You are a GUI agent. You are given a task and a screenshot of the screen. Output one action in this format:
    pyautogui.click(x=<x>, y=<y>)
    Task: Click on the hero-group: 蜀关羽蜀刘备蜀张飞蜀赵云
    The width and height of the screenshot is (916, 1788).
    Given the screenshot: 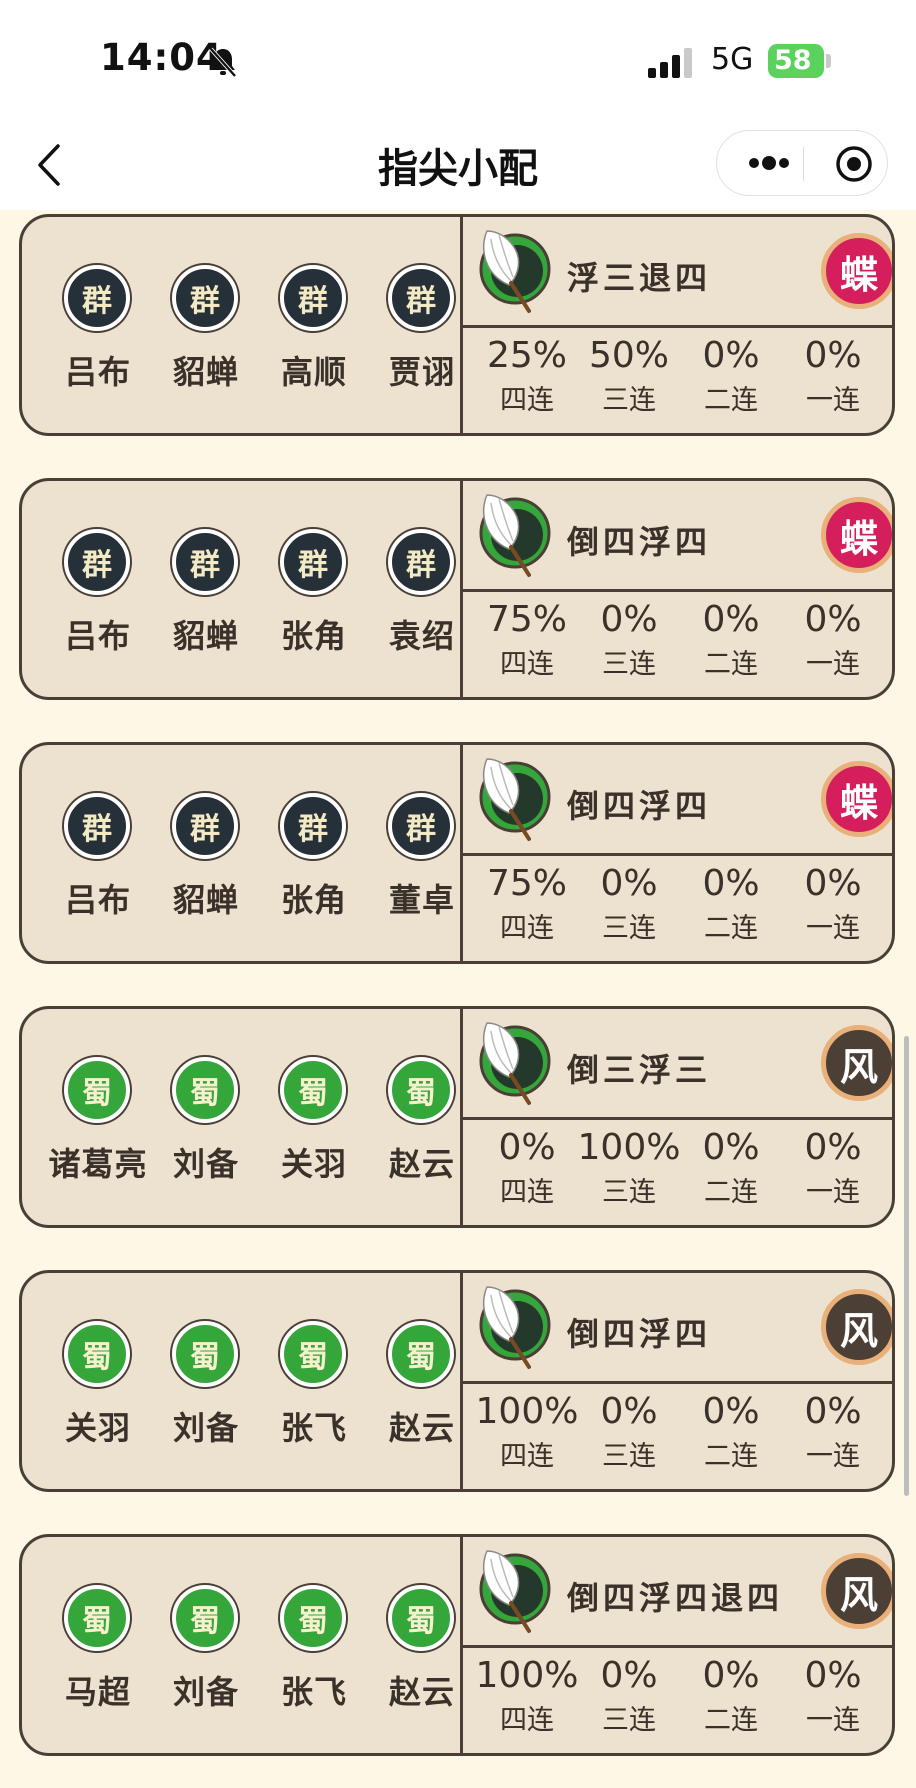 What is the action you would take?
    pyautogui.click(x=241, y=1381)
    